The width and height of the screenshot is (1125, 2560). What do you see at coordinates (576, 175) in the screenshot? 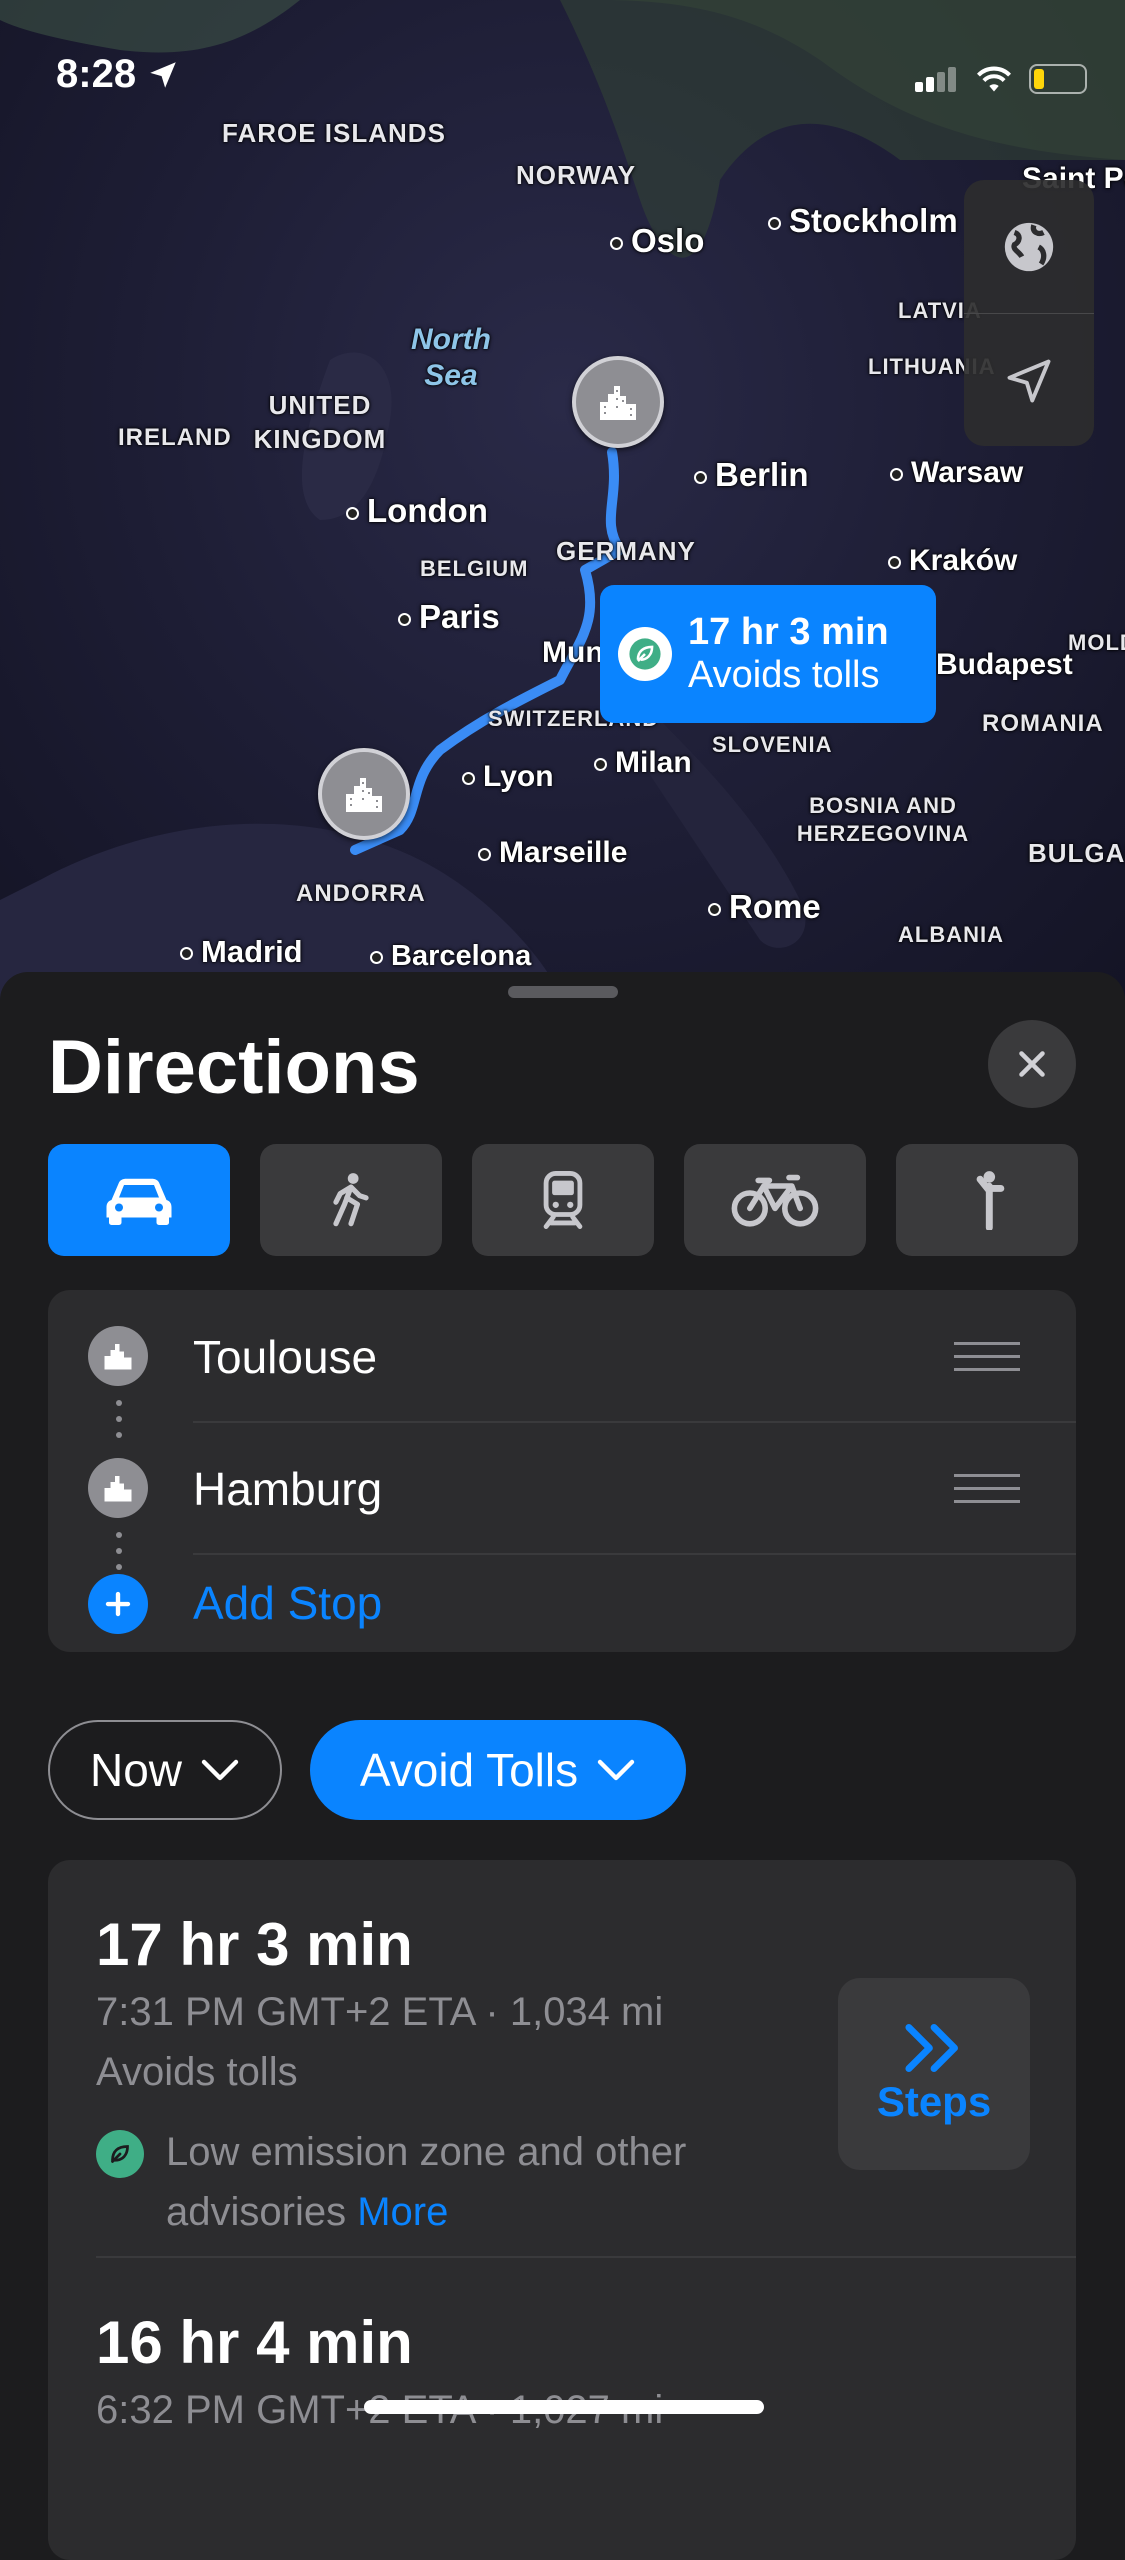
I see `map-label-norway: NORWAY` at bounding box center [576, 175].